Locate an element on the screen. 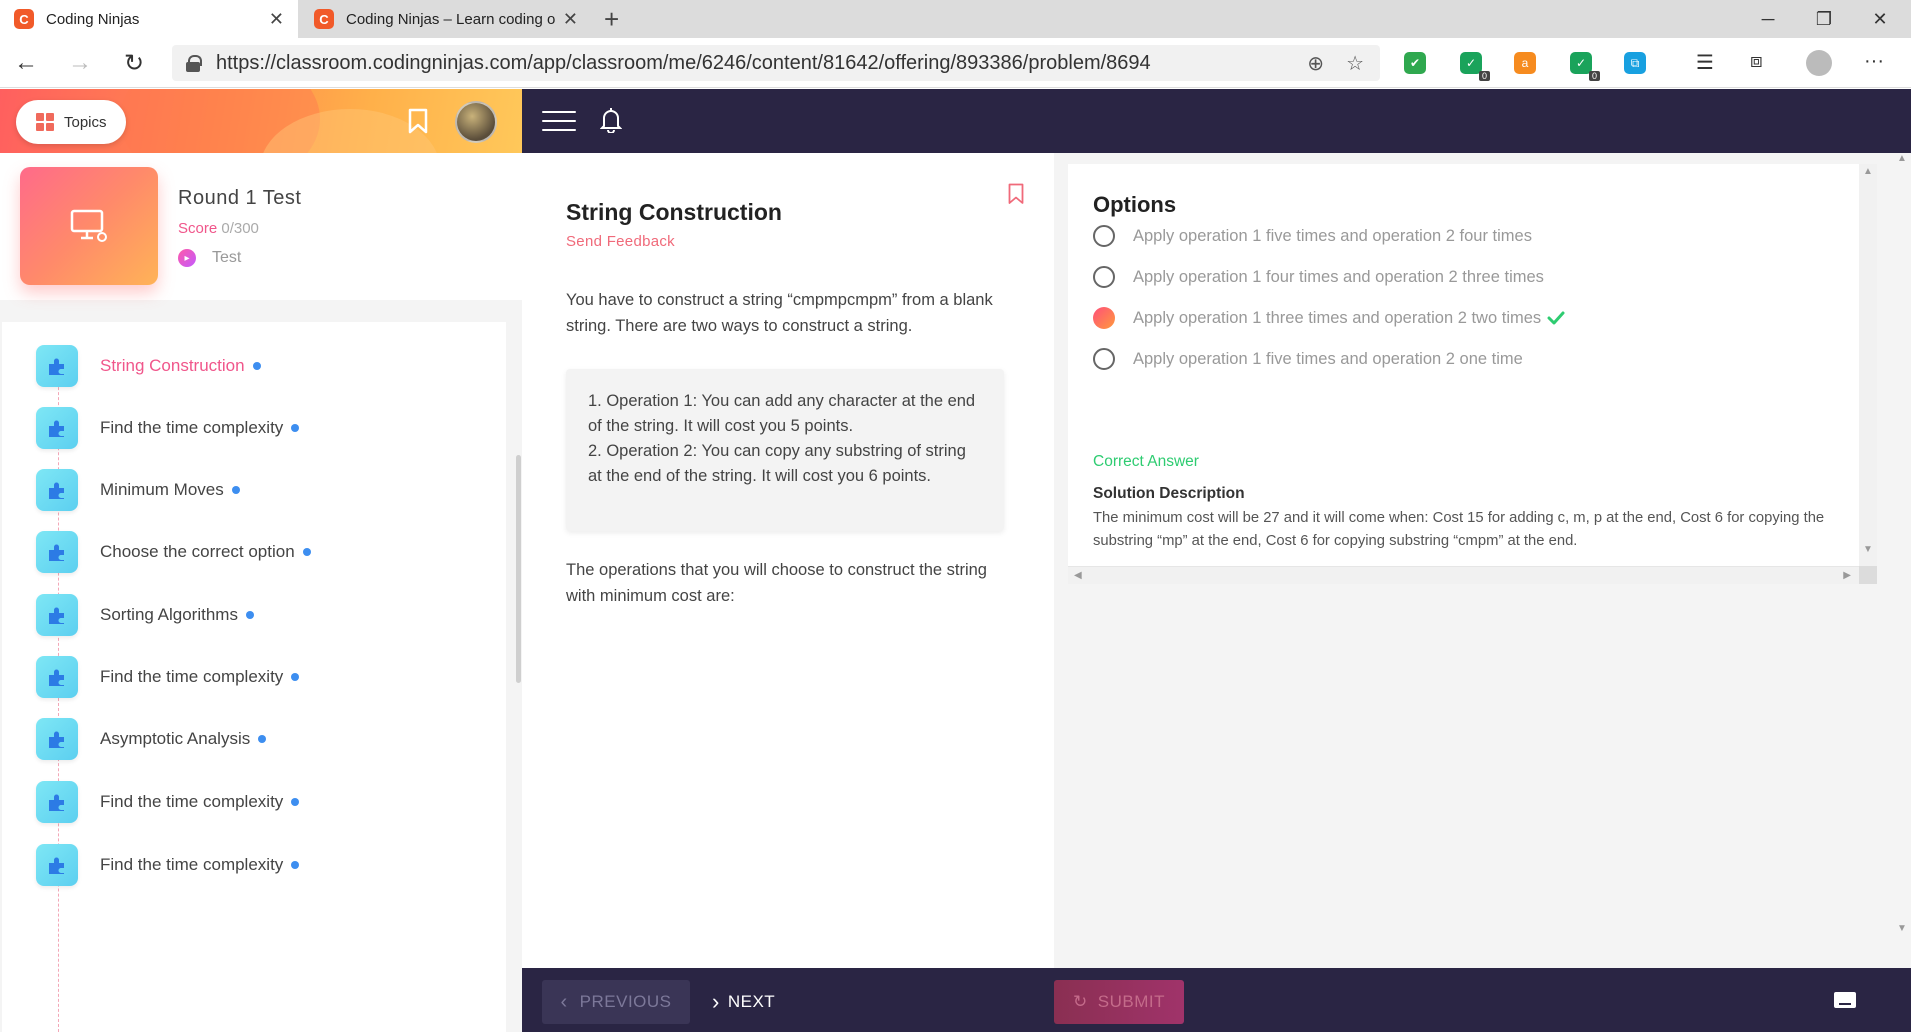  correct-check-icon is located at coordinates (1556, 318).